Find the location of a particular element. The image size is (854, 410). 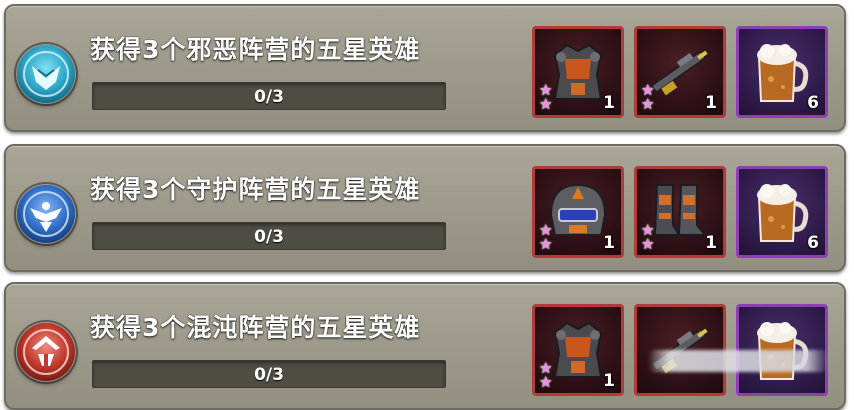

chaos-faction-icon is located at coordinates (46, 352).